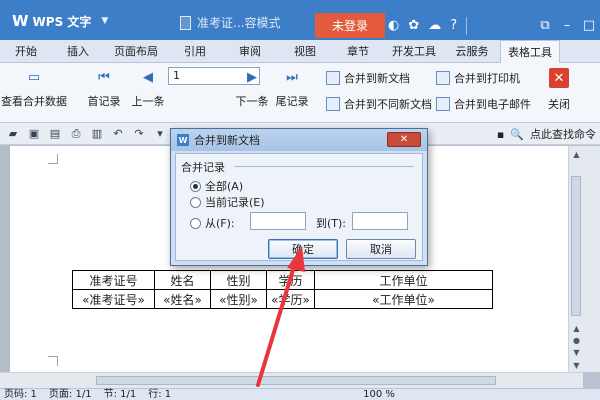 Image resolution: width=600 pixels, height=400 pixels. What do you see at coordinates (277, 322) in the screenshot?
I see `arrow-shaft` at bounding box center [277, 322].